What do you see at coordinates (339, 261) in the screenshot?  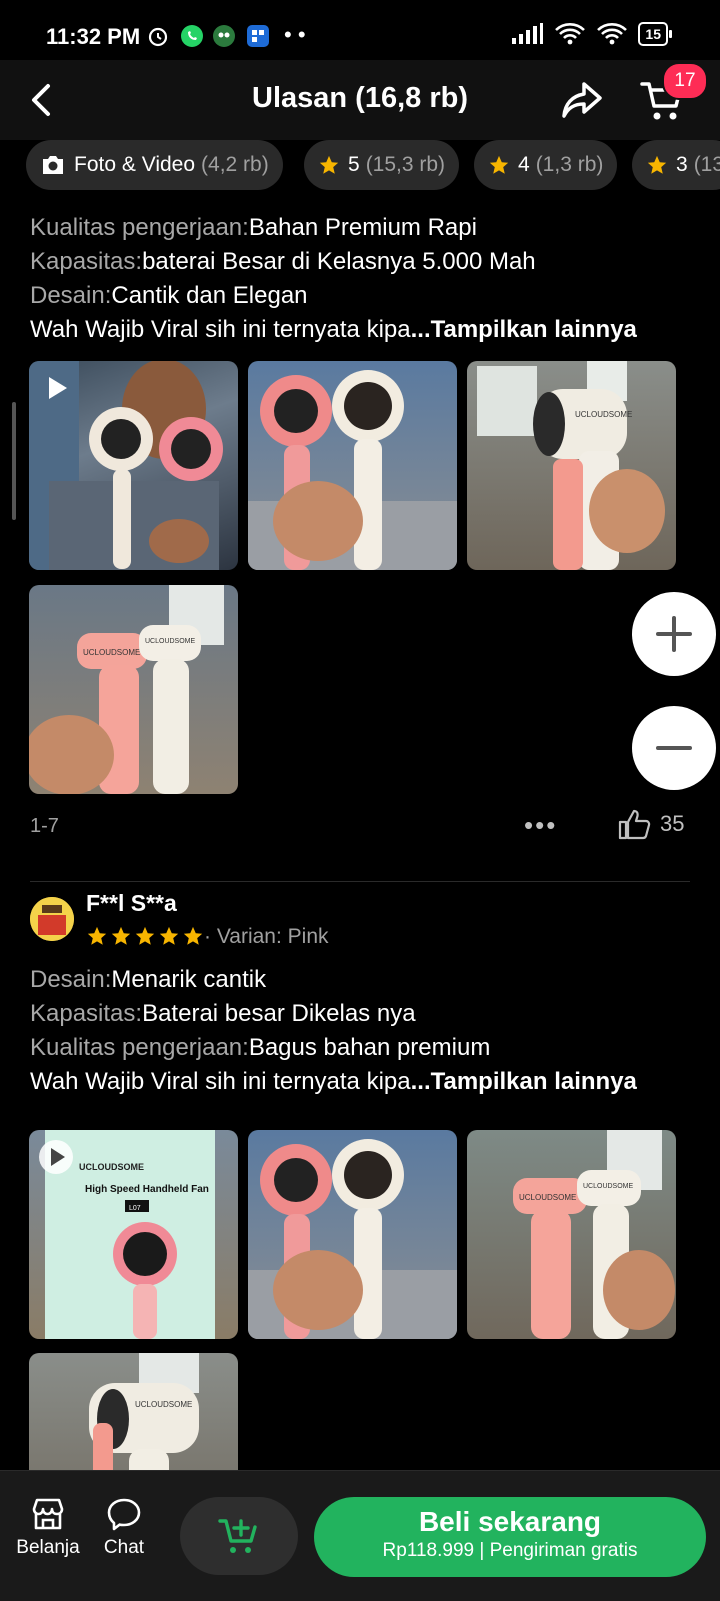 I see `attribute-value: baterai Besar di Kelasnya 5.000 Mah` at bounding box center [339, 261].